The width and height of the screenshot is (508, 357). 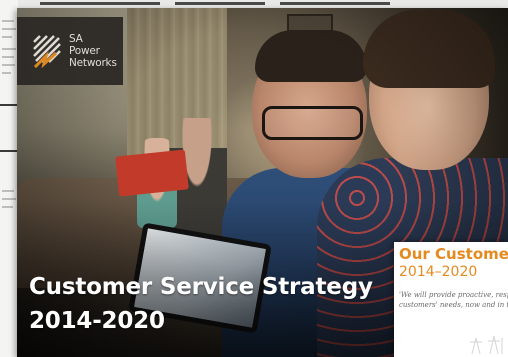 I want to click on logo-wordmark: SA Power Networks, so click(x=93, y=51).